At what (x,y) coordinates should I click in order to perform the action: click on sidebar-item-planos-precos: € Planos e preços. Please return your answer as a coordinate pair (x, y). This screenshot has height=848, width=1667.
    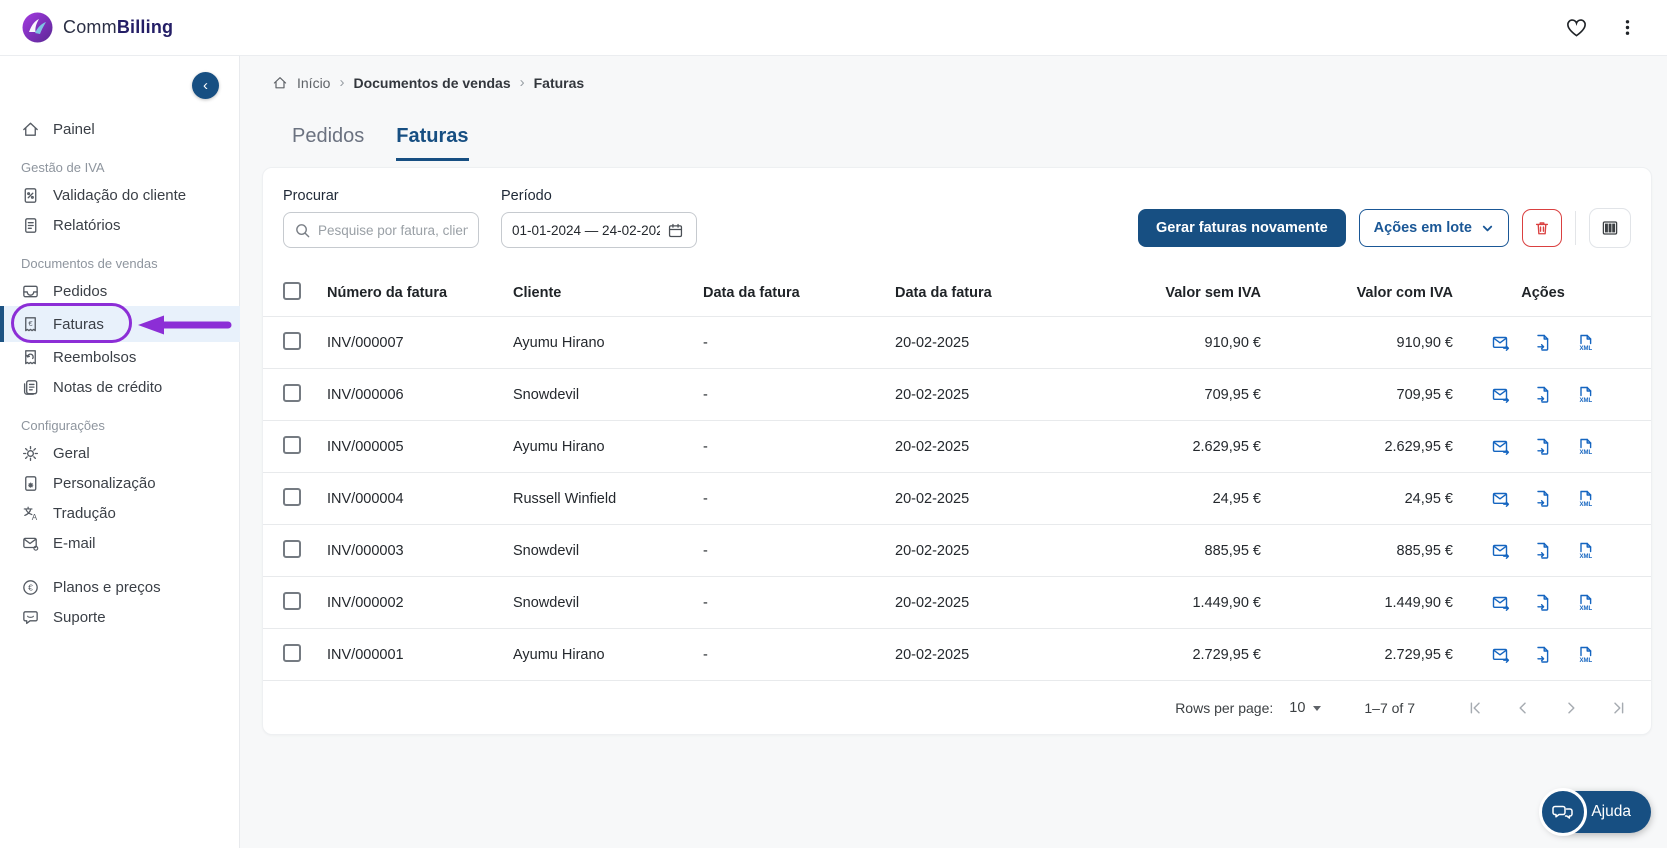
    Looking at the image, I should click on (120, 587).